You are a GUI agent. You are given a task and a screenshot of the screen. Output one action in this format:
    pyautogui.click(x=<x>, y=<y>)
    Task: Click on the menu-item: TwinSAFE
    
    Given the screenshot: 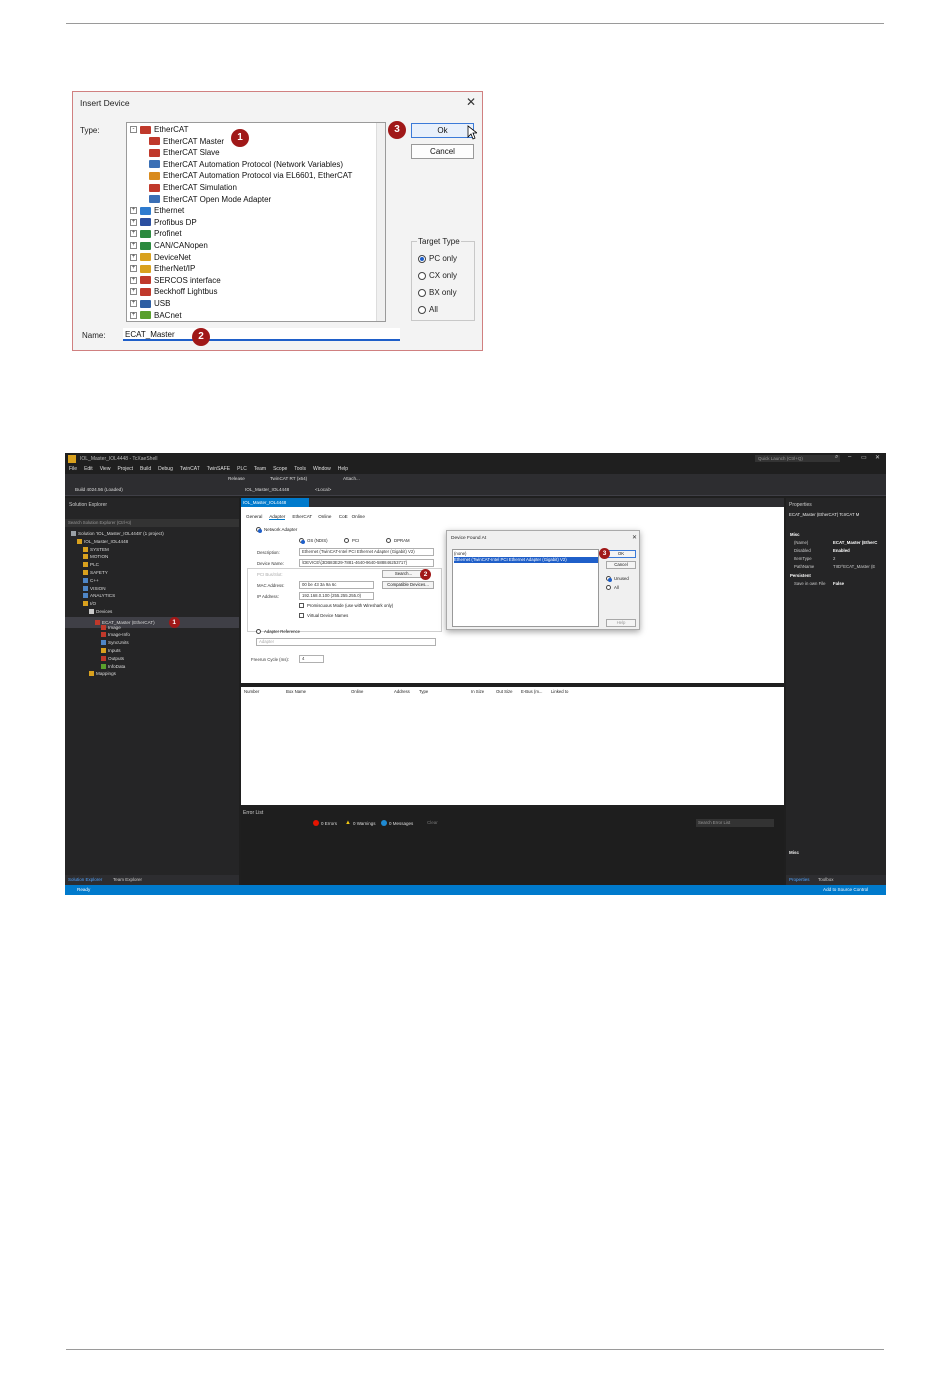 What is the action you would take?
    pyautogui.click(x=218, y=469)
    